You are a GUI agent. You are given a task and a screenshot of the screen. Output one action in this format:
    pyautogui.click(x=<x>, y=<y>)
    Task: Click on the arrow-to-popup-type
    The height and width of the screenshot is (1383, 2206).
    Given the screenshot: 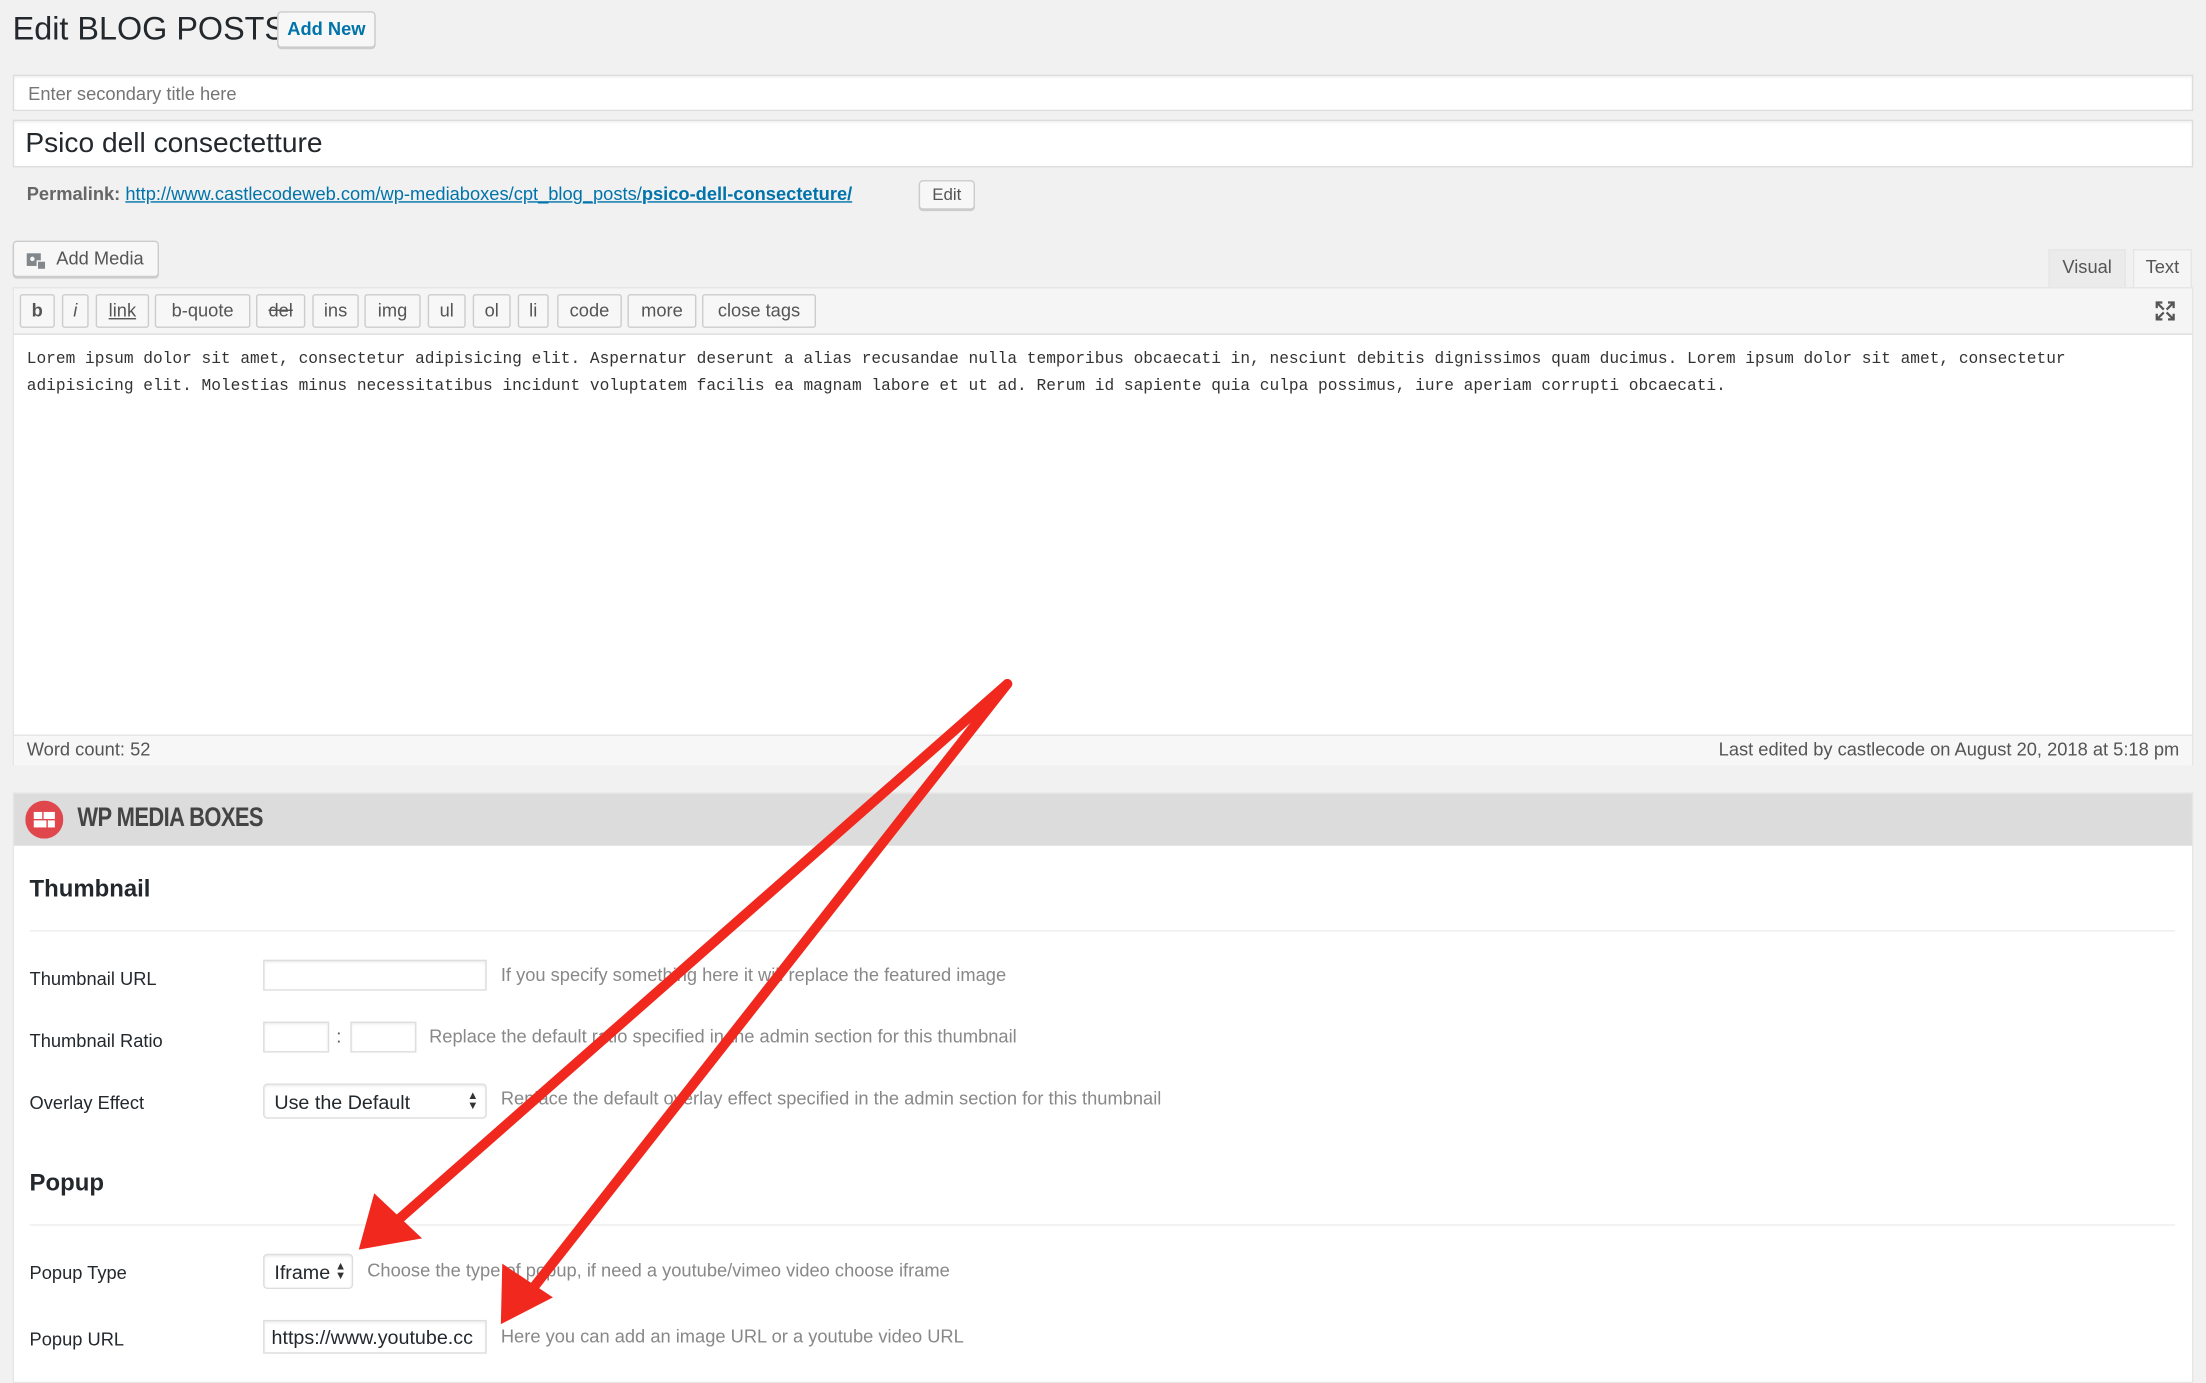 What is the action you would take?
    pyautogui.click(x=703, y=951)
    